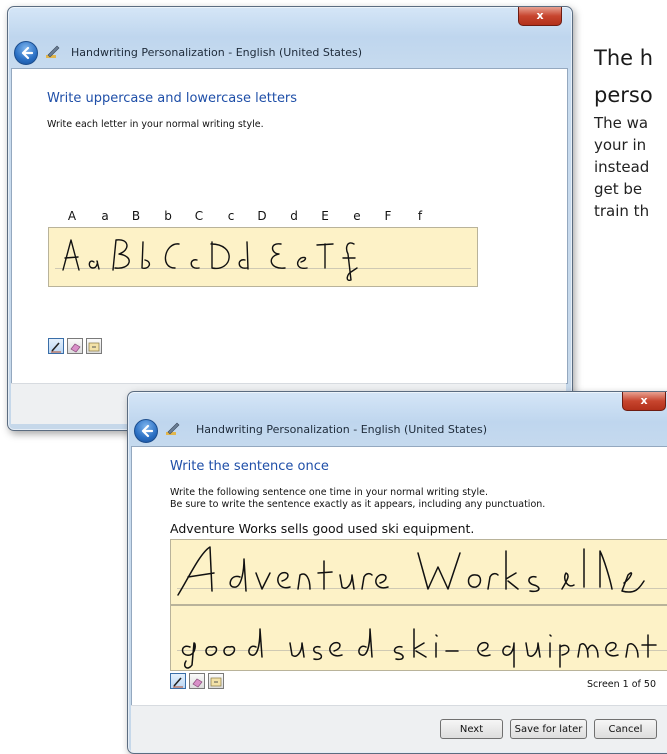 This screenshot has height=754, width=667. I want to click on cancel-button: Cancel, so click(625, 729).